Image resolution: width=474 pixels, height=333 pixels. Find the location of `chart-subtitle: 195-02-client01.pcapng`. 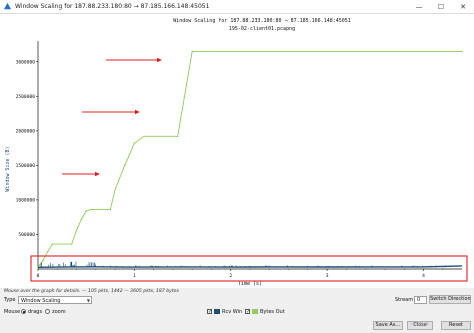

chart-subtitle: 195-02-client01.pcapng is located at coordinates (262, 29).